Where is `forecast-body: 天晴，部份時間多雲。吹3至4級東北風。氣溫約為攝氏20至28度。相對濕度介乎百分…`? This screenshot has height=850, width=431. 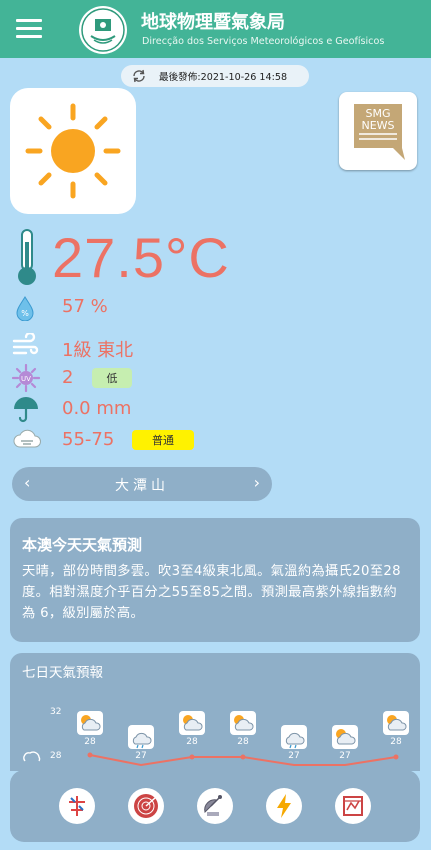 forecast-body: 天晴，部份時間多雲。吹3至4級東北風。氣溫約為攝氏20至28度。相對濕度介乎百分… is located at coordinates (211, 592).